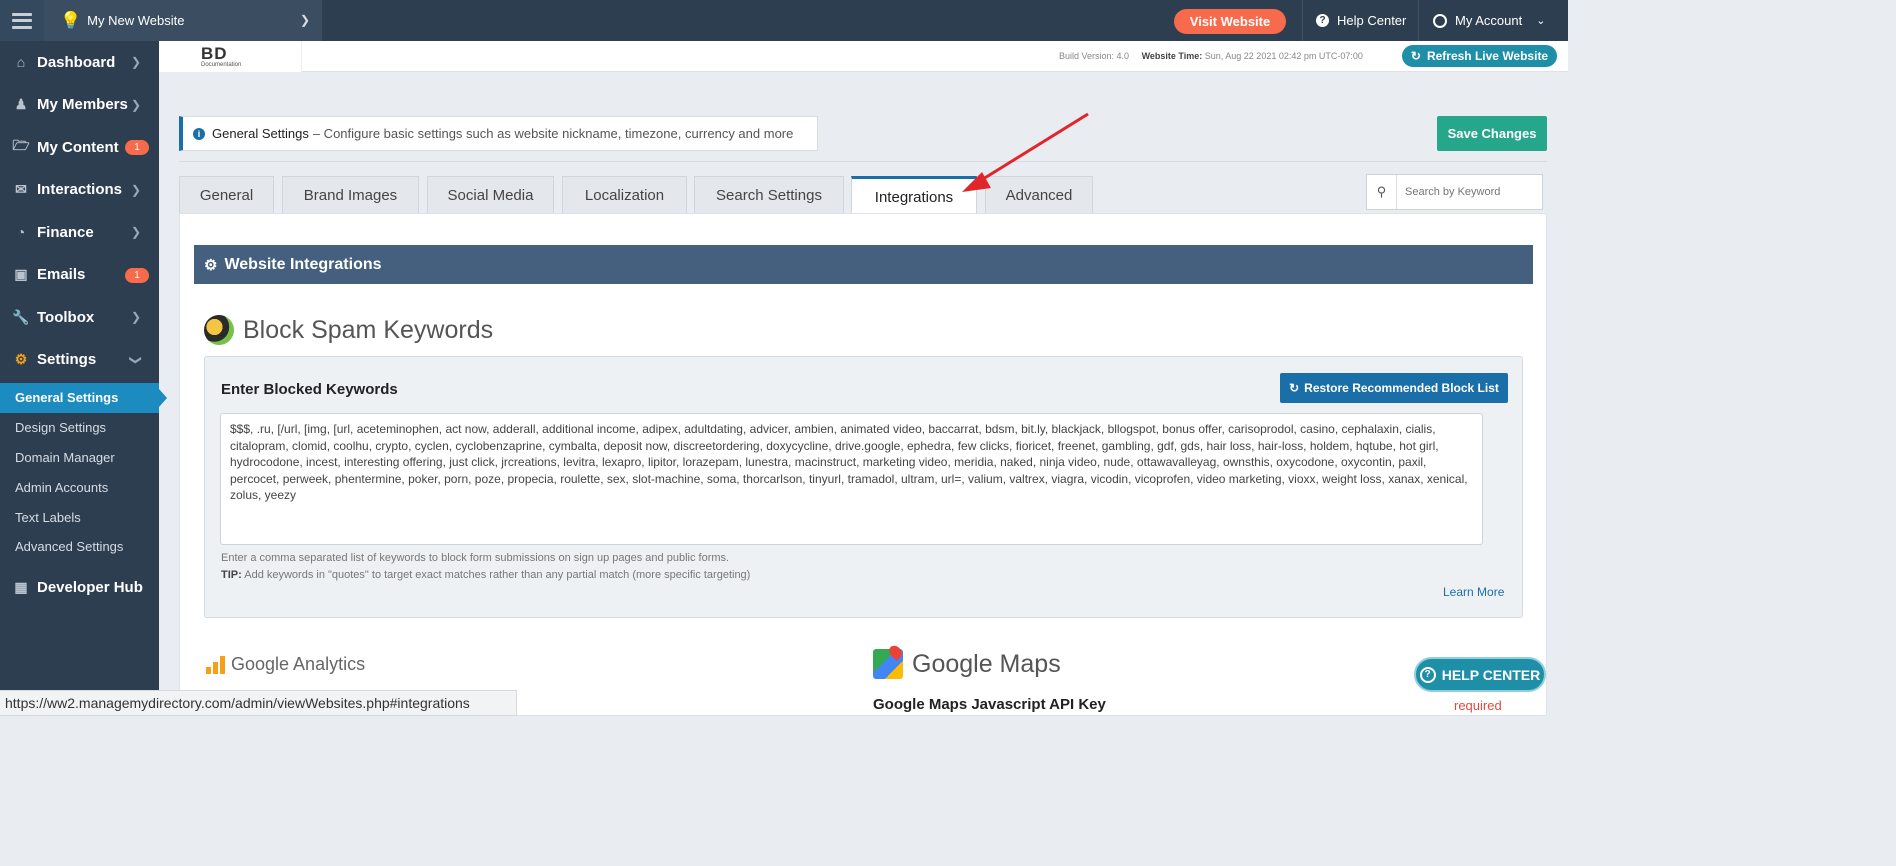 The width and height of the screenshot is (1896, 866). Describe the element at coordinates (221, 65) in the screenshot. I see `logo-subtext: Documentation` at that location.